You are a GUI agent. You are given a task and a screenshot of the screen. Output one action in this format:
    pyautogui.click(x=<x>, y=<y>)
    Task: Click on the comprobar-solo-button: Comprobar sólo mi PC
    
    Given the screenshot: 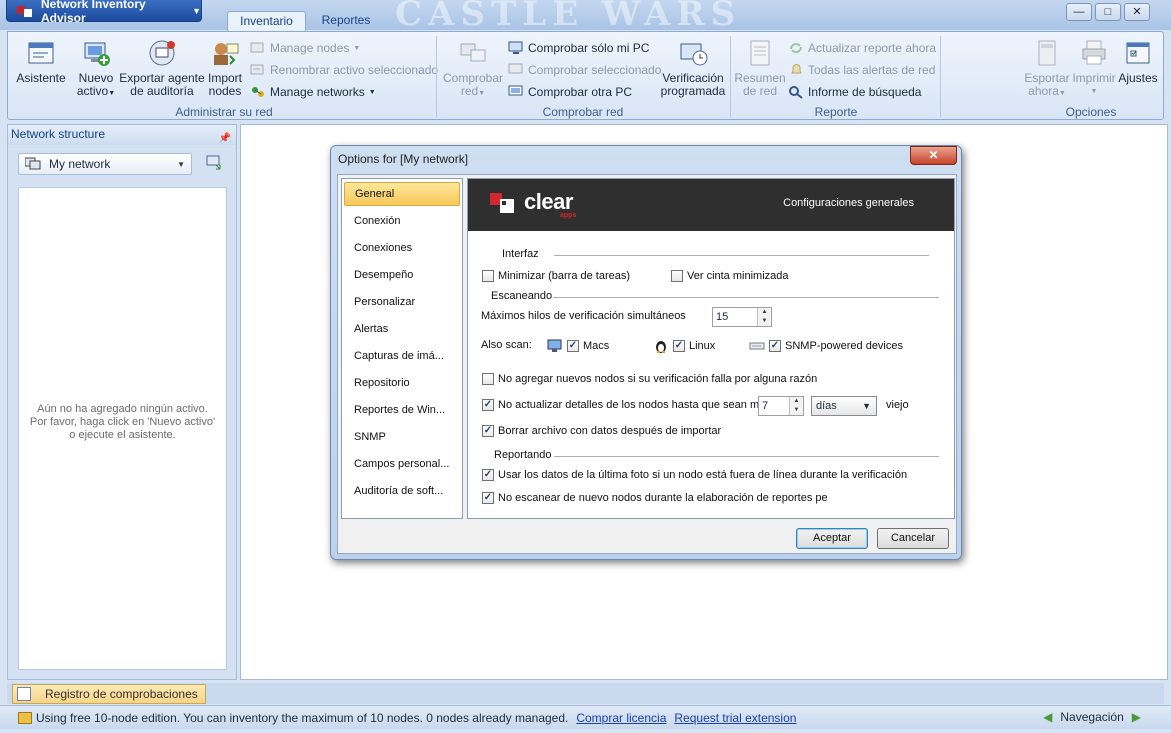 What is the action you would take?
    pyautogui.click(x=578, y=48)
    